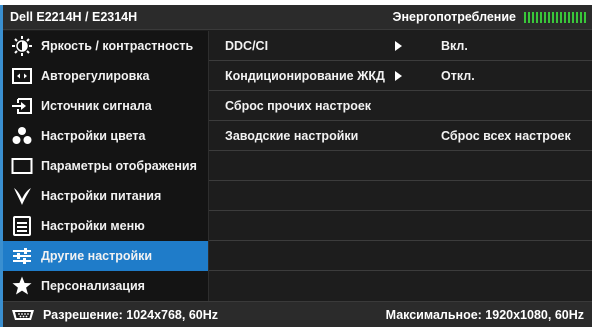  Describe the element at coordinates (298, 106) in the screenshot. I see `setting-label: Сброс прочих настроек` at that location.